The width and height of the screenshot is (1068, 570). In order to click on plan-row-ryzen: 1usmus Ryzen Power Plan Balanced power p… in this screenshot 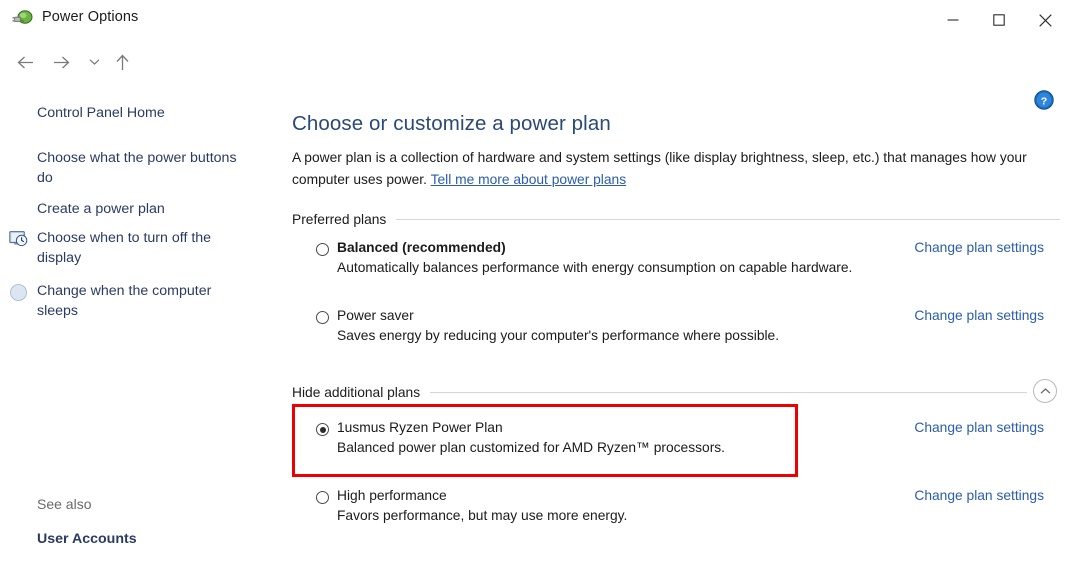, I will do `click(676, 437)`.